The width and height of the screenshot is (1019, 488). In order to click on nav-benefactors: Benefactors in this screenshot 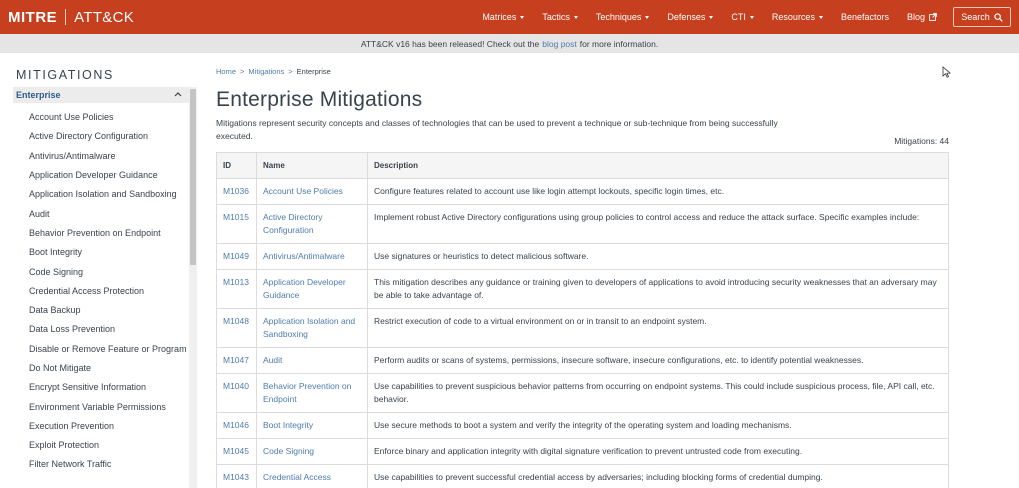, I will do `click(865, 17)`.